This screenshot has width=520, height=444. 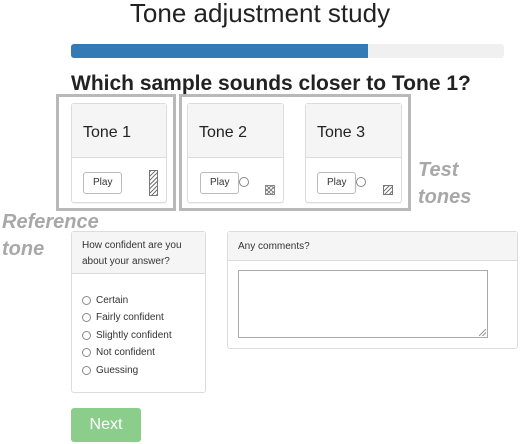 I want to click on confidence-option: Slightly confident, so click(x=127, y=335).